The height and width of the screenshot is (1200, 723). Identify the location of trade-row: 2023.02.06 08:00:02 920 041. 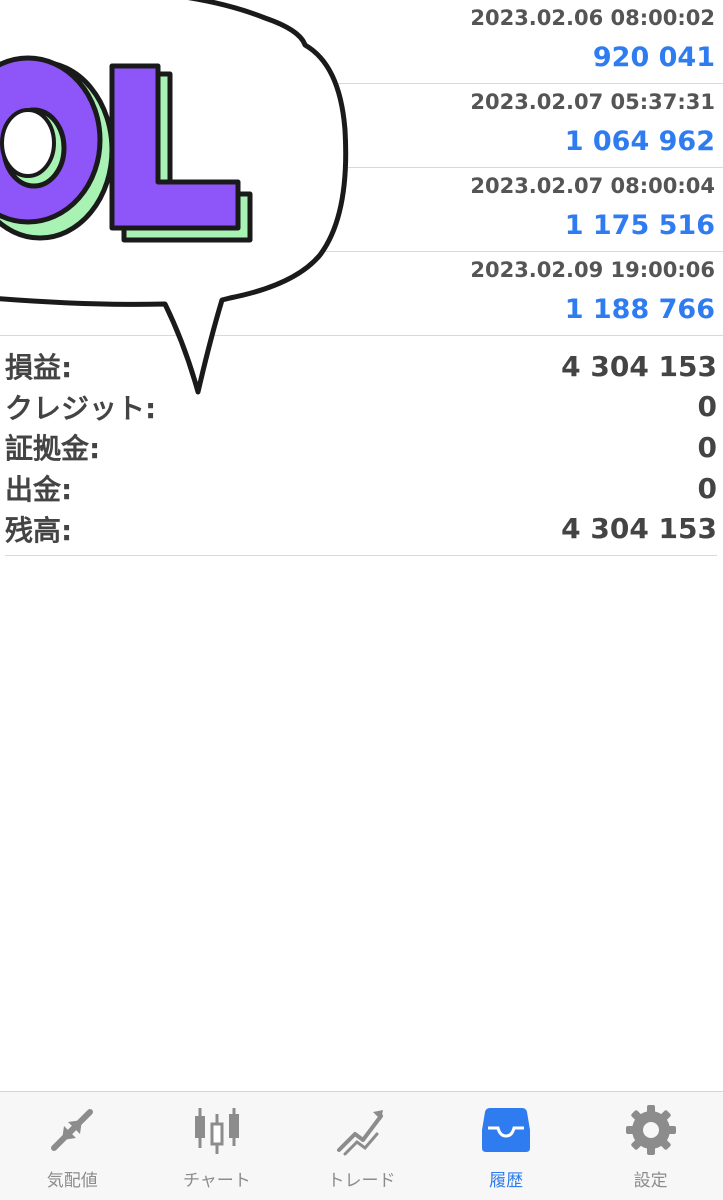
(361, 42).